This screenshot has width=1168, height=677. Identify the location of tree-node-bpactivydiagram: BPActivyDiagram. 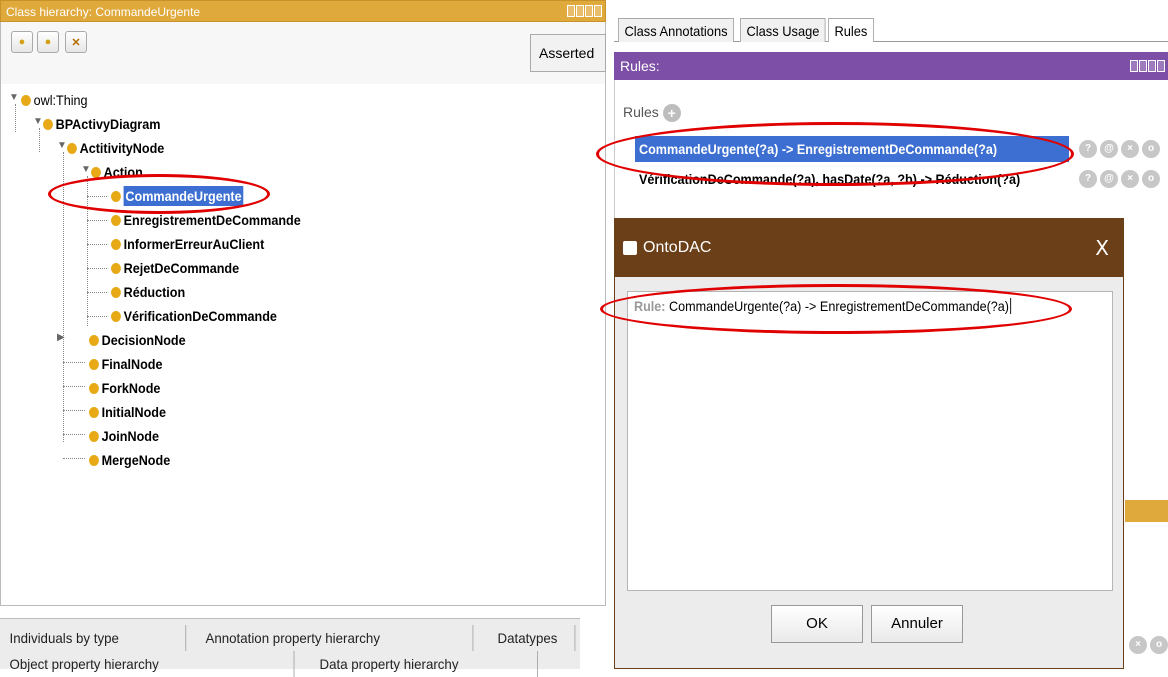
(101, 124).